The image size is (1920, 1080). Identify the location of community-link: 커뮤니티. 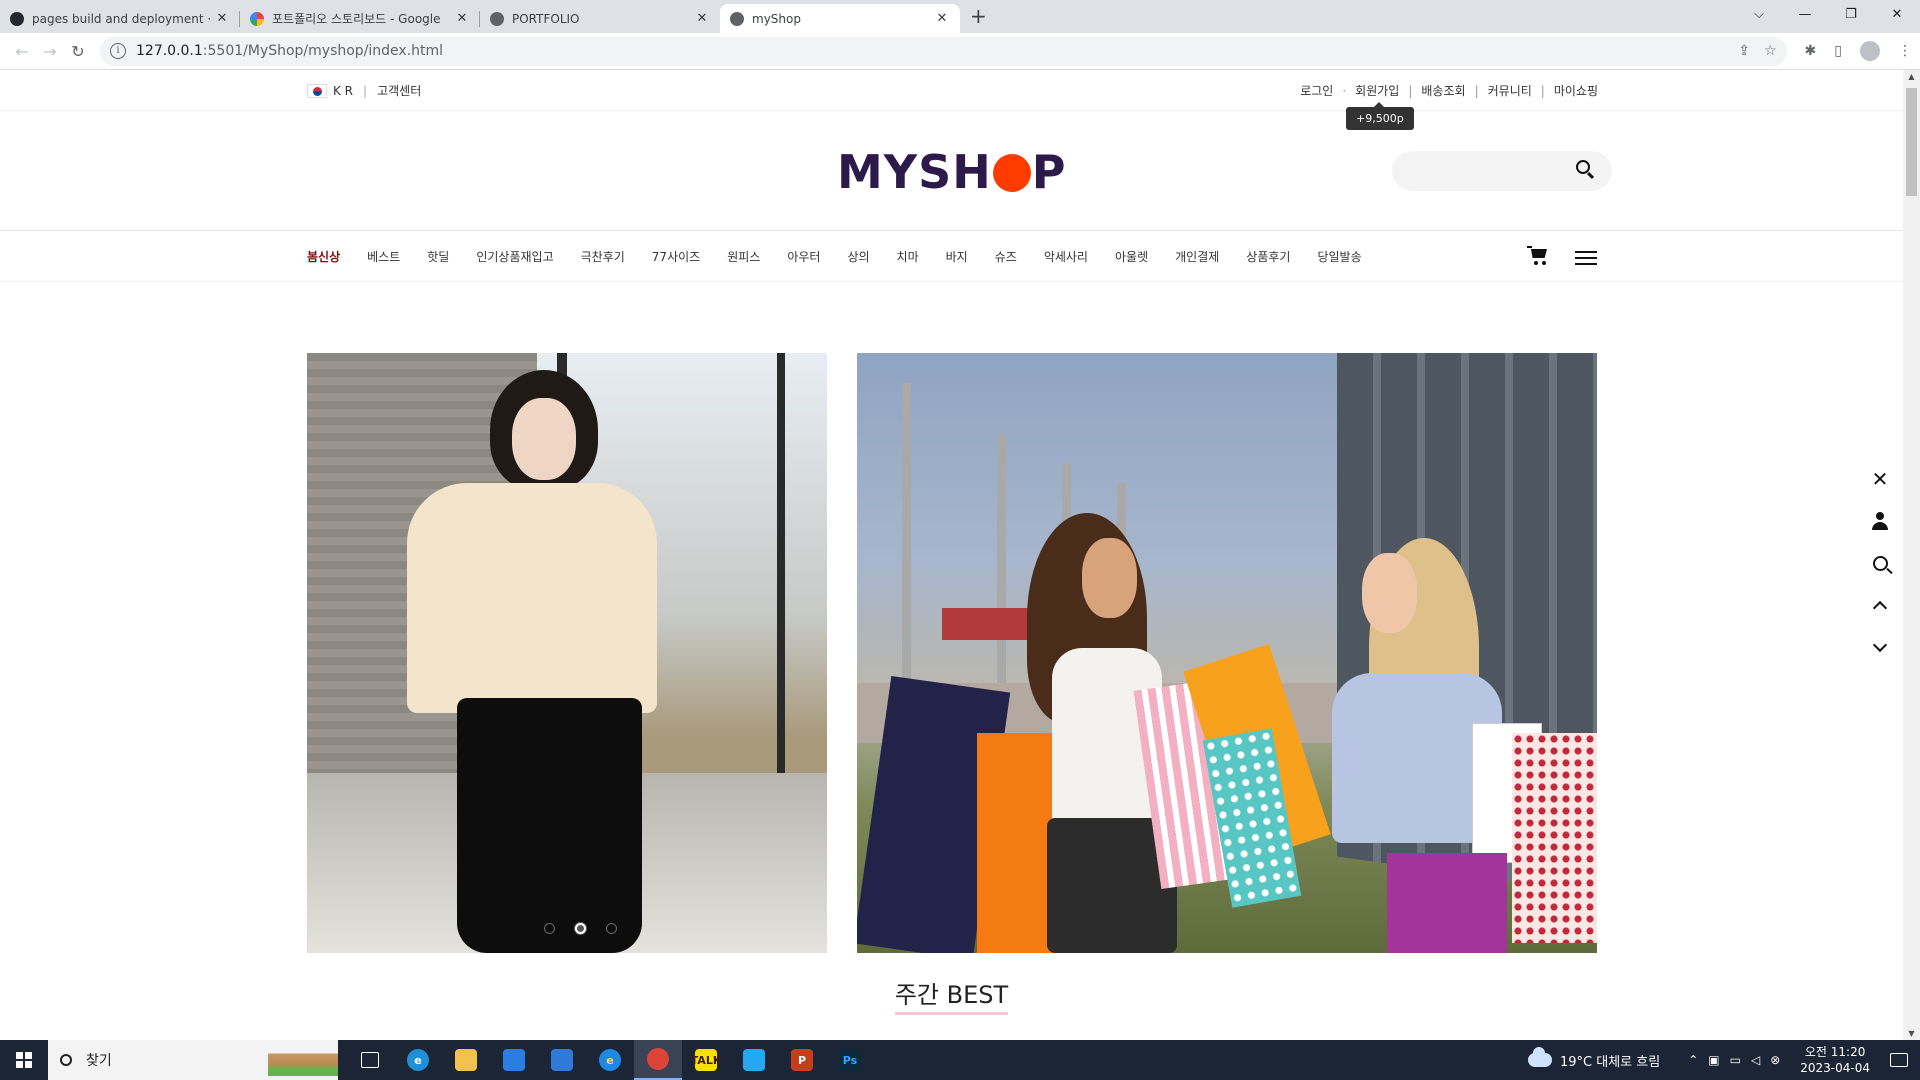
(1510, 90).